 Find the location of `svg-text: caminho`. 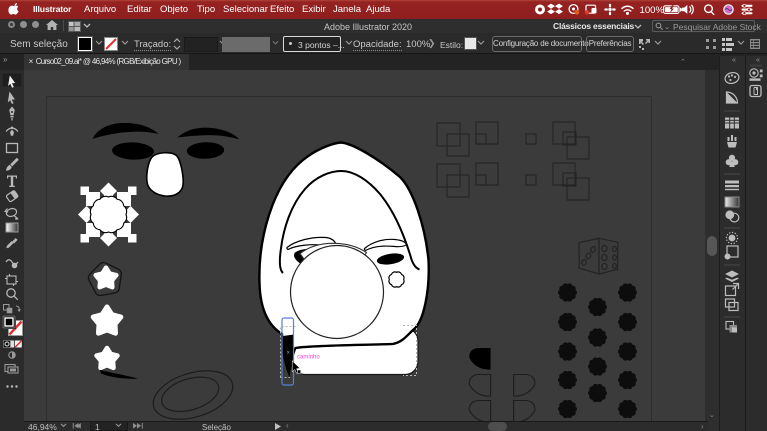

svg-text: caminho is located at coordinates (308, 358).